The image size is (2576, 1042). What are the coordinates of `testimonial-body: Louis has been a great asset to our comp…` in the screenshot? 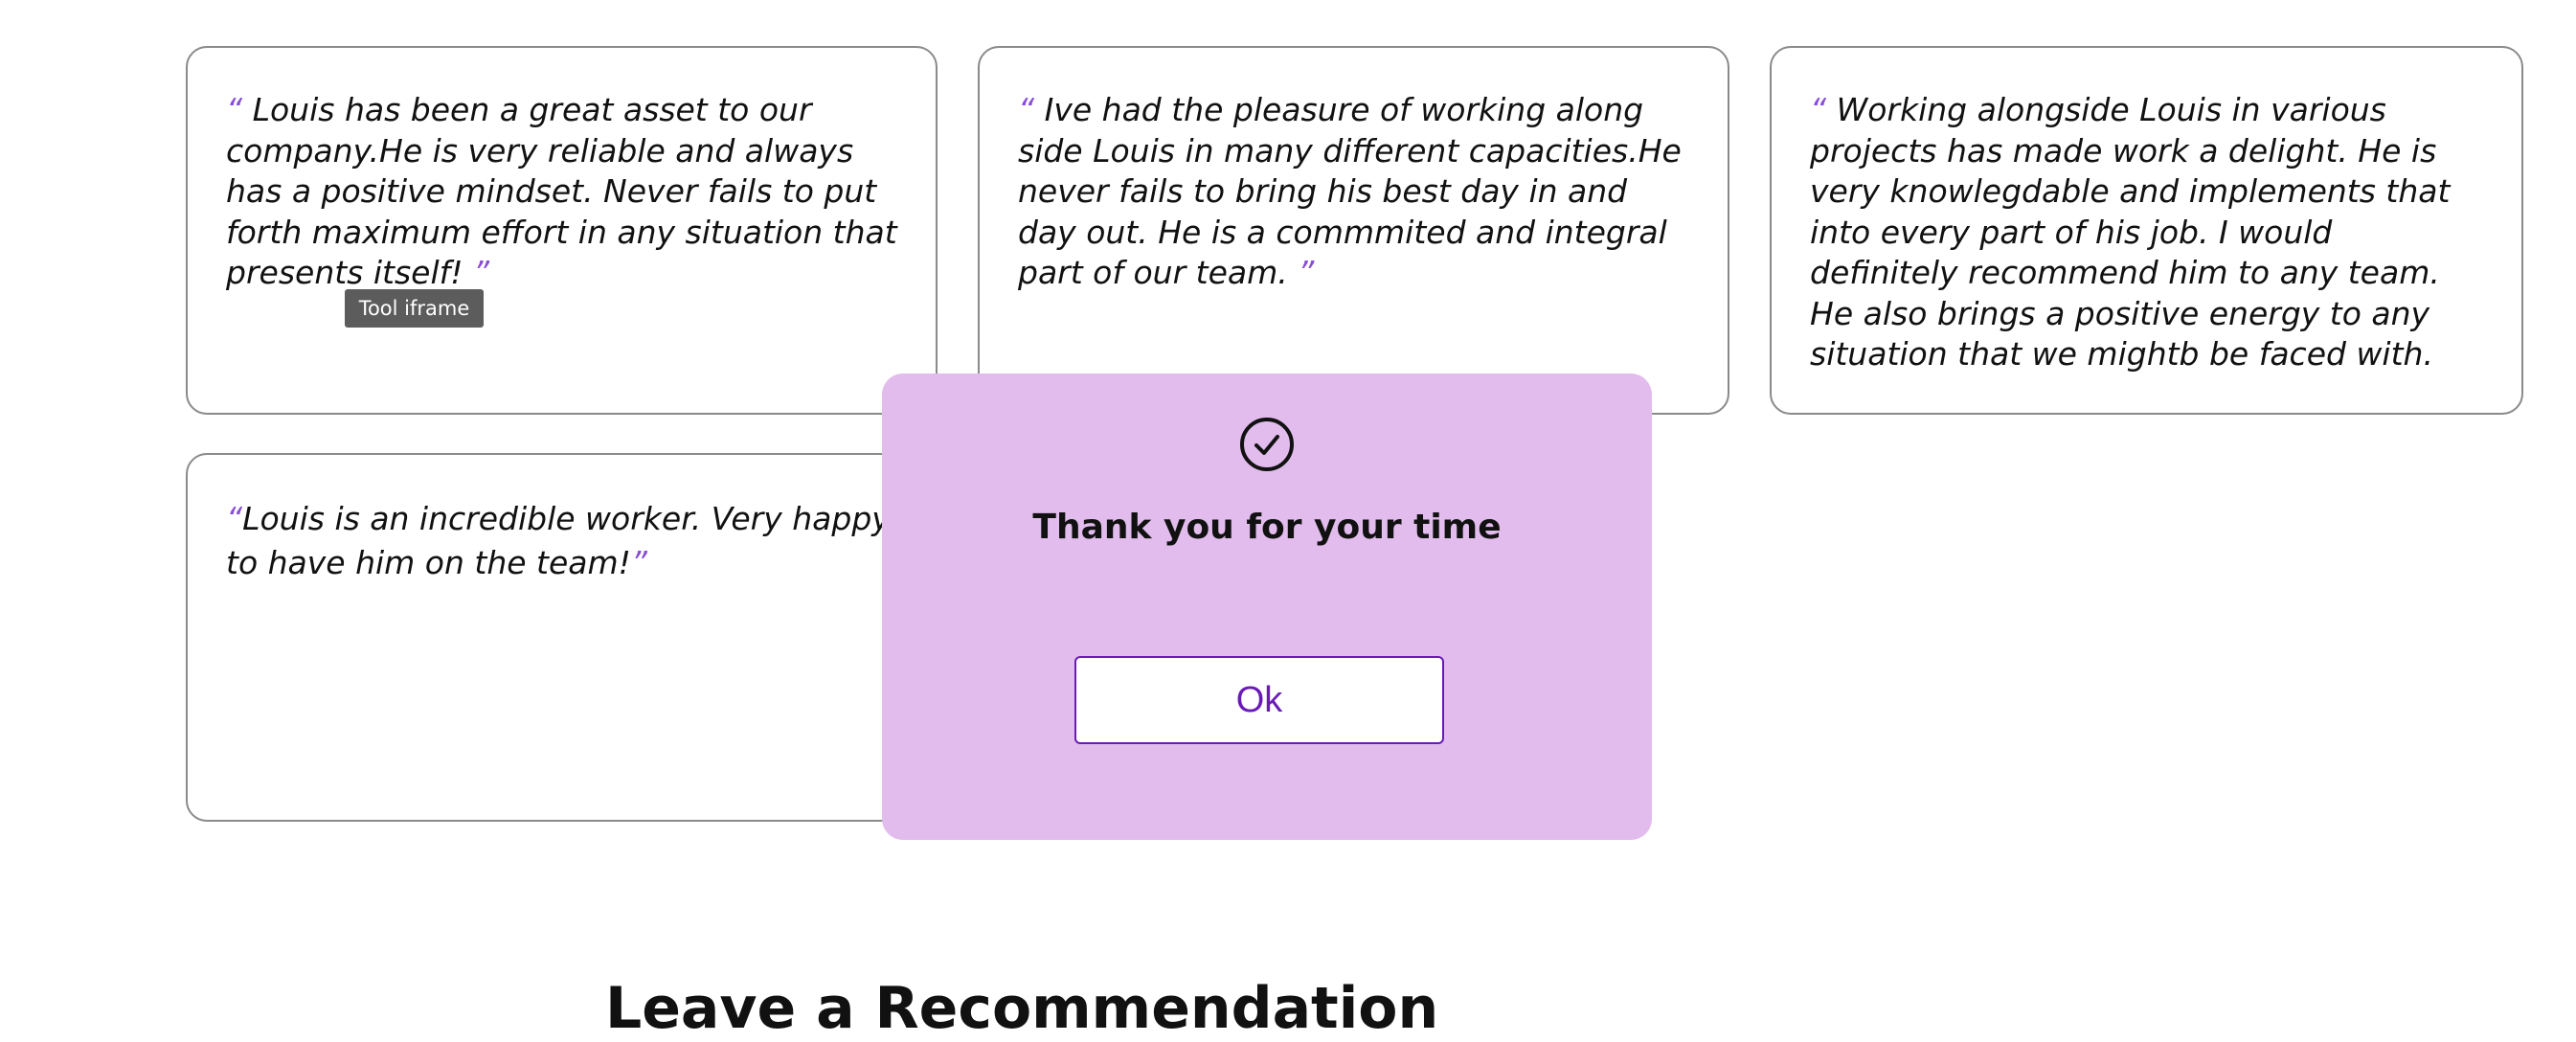 It's located at (561, 191).